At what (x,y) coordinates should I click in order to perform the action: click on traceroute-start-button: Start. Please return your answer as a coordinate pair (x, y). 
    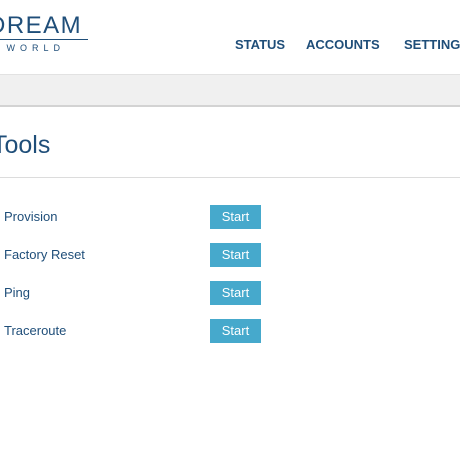
    Looking at the image, I should click on (235, 331).